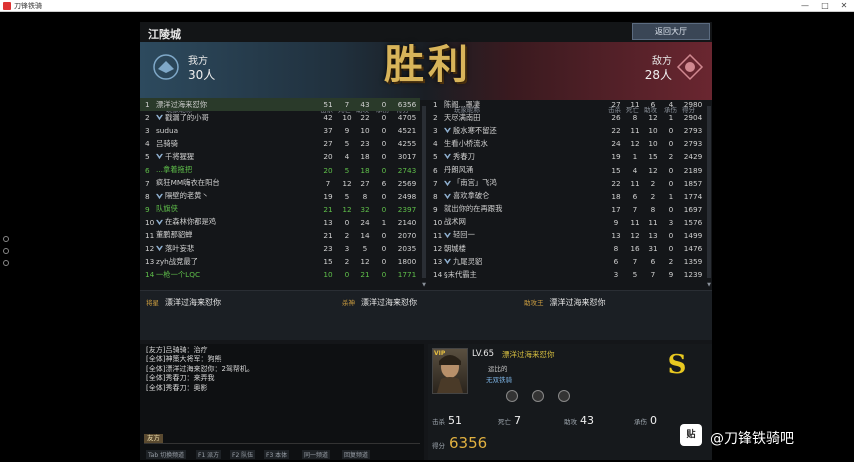 This screenshot has height=462, width=854. I want to click on our-team-count: 30人, so click(202, 75).